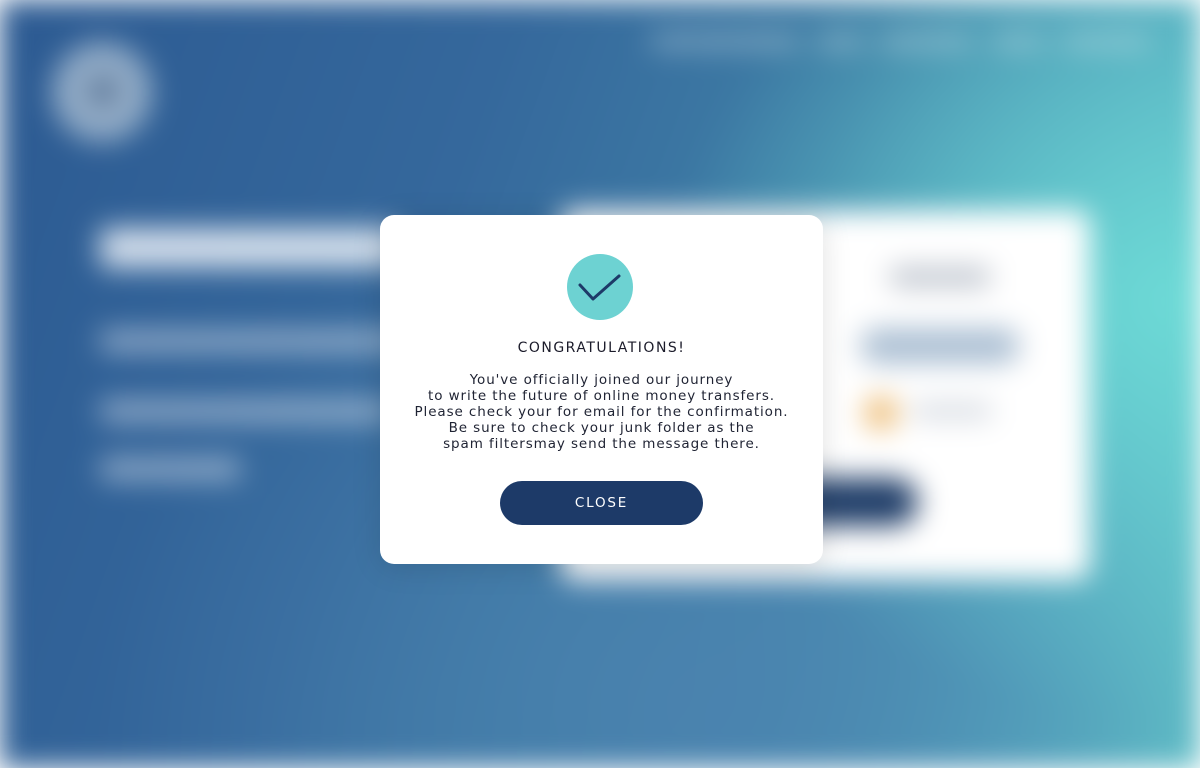 The image size is (1200, 768). I want to click on checkmark-icon, so click(600, 287).